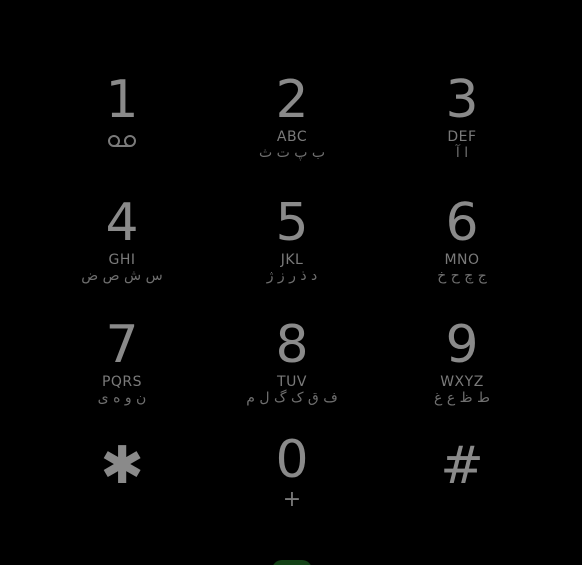  I want to click on key-9-alt-letters: ط ظ ع غ, so click(462, 398).